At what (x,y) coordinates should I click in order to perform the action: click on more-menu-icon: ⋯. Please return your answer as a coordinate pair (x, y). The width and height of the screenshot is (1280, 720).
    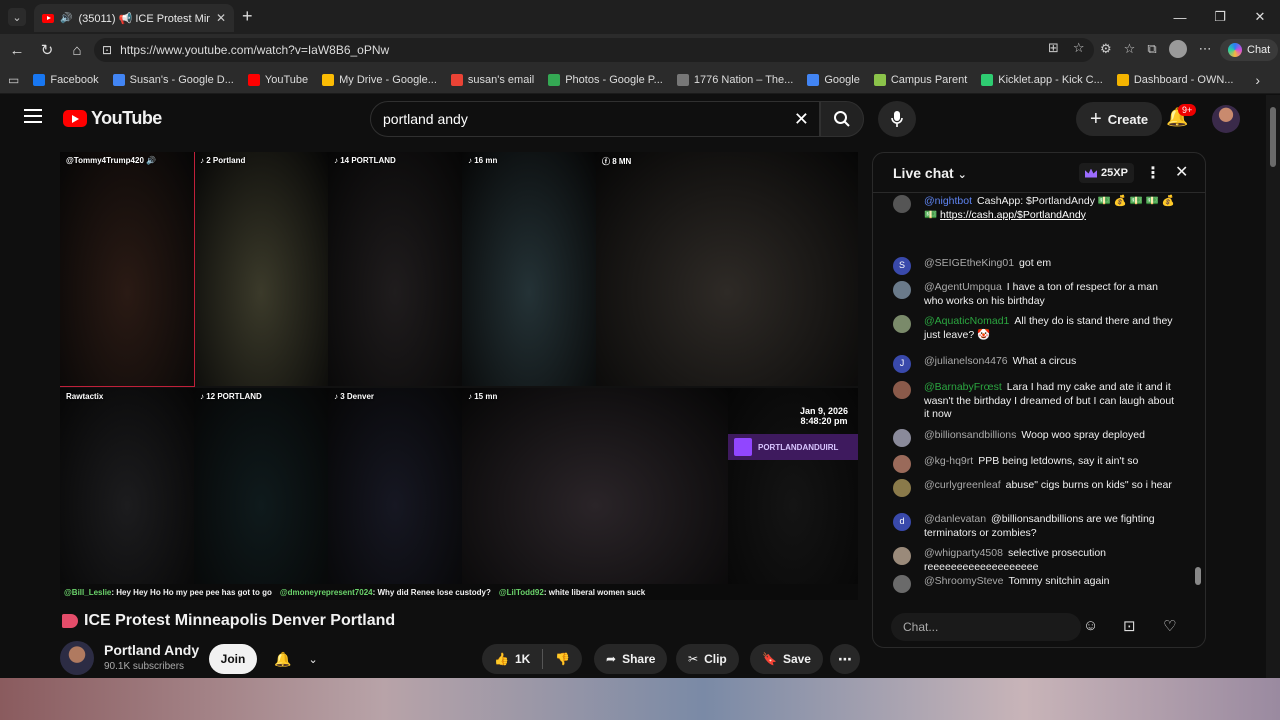
    Looking at the image, I should click on (1205, 49).